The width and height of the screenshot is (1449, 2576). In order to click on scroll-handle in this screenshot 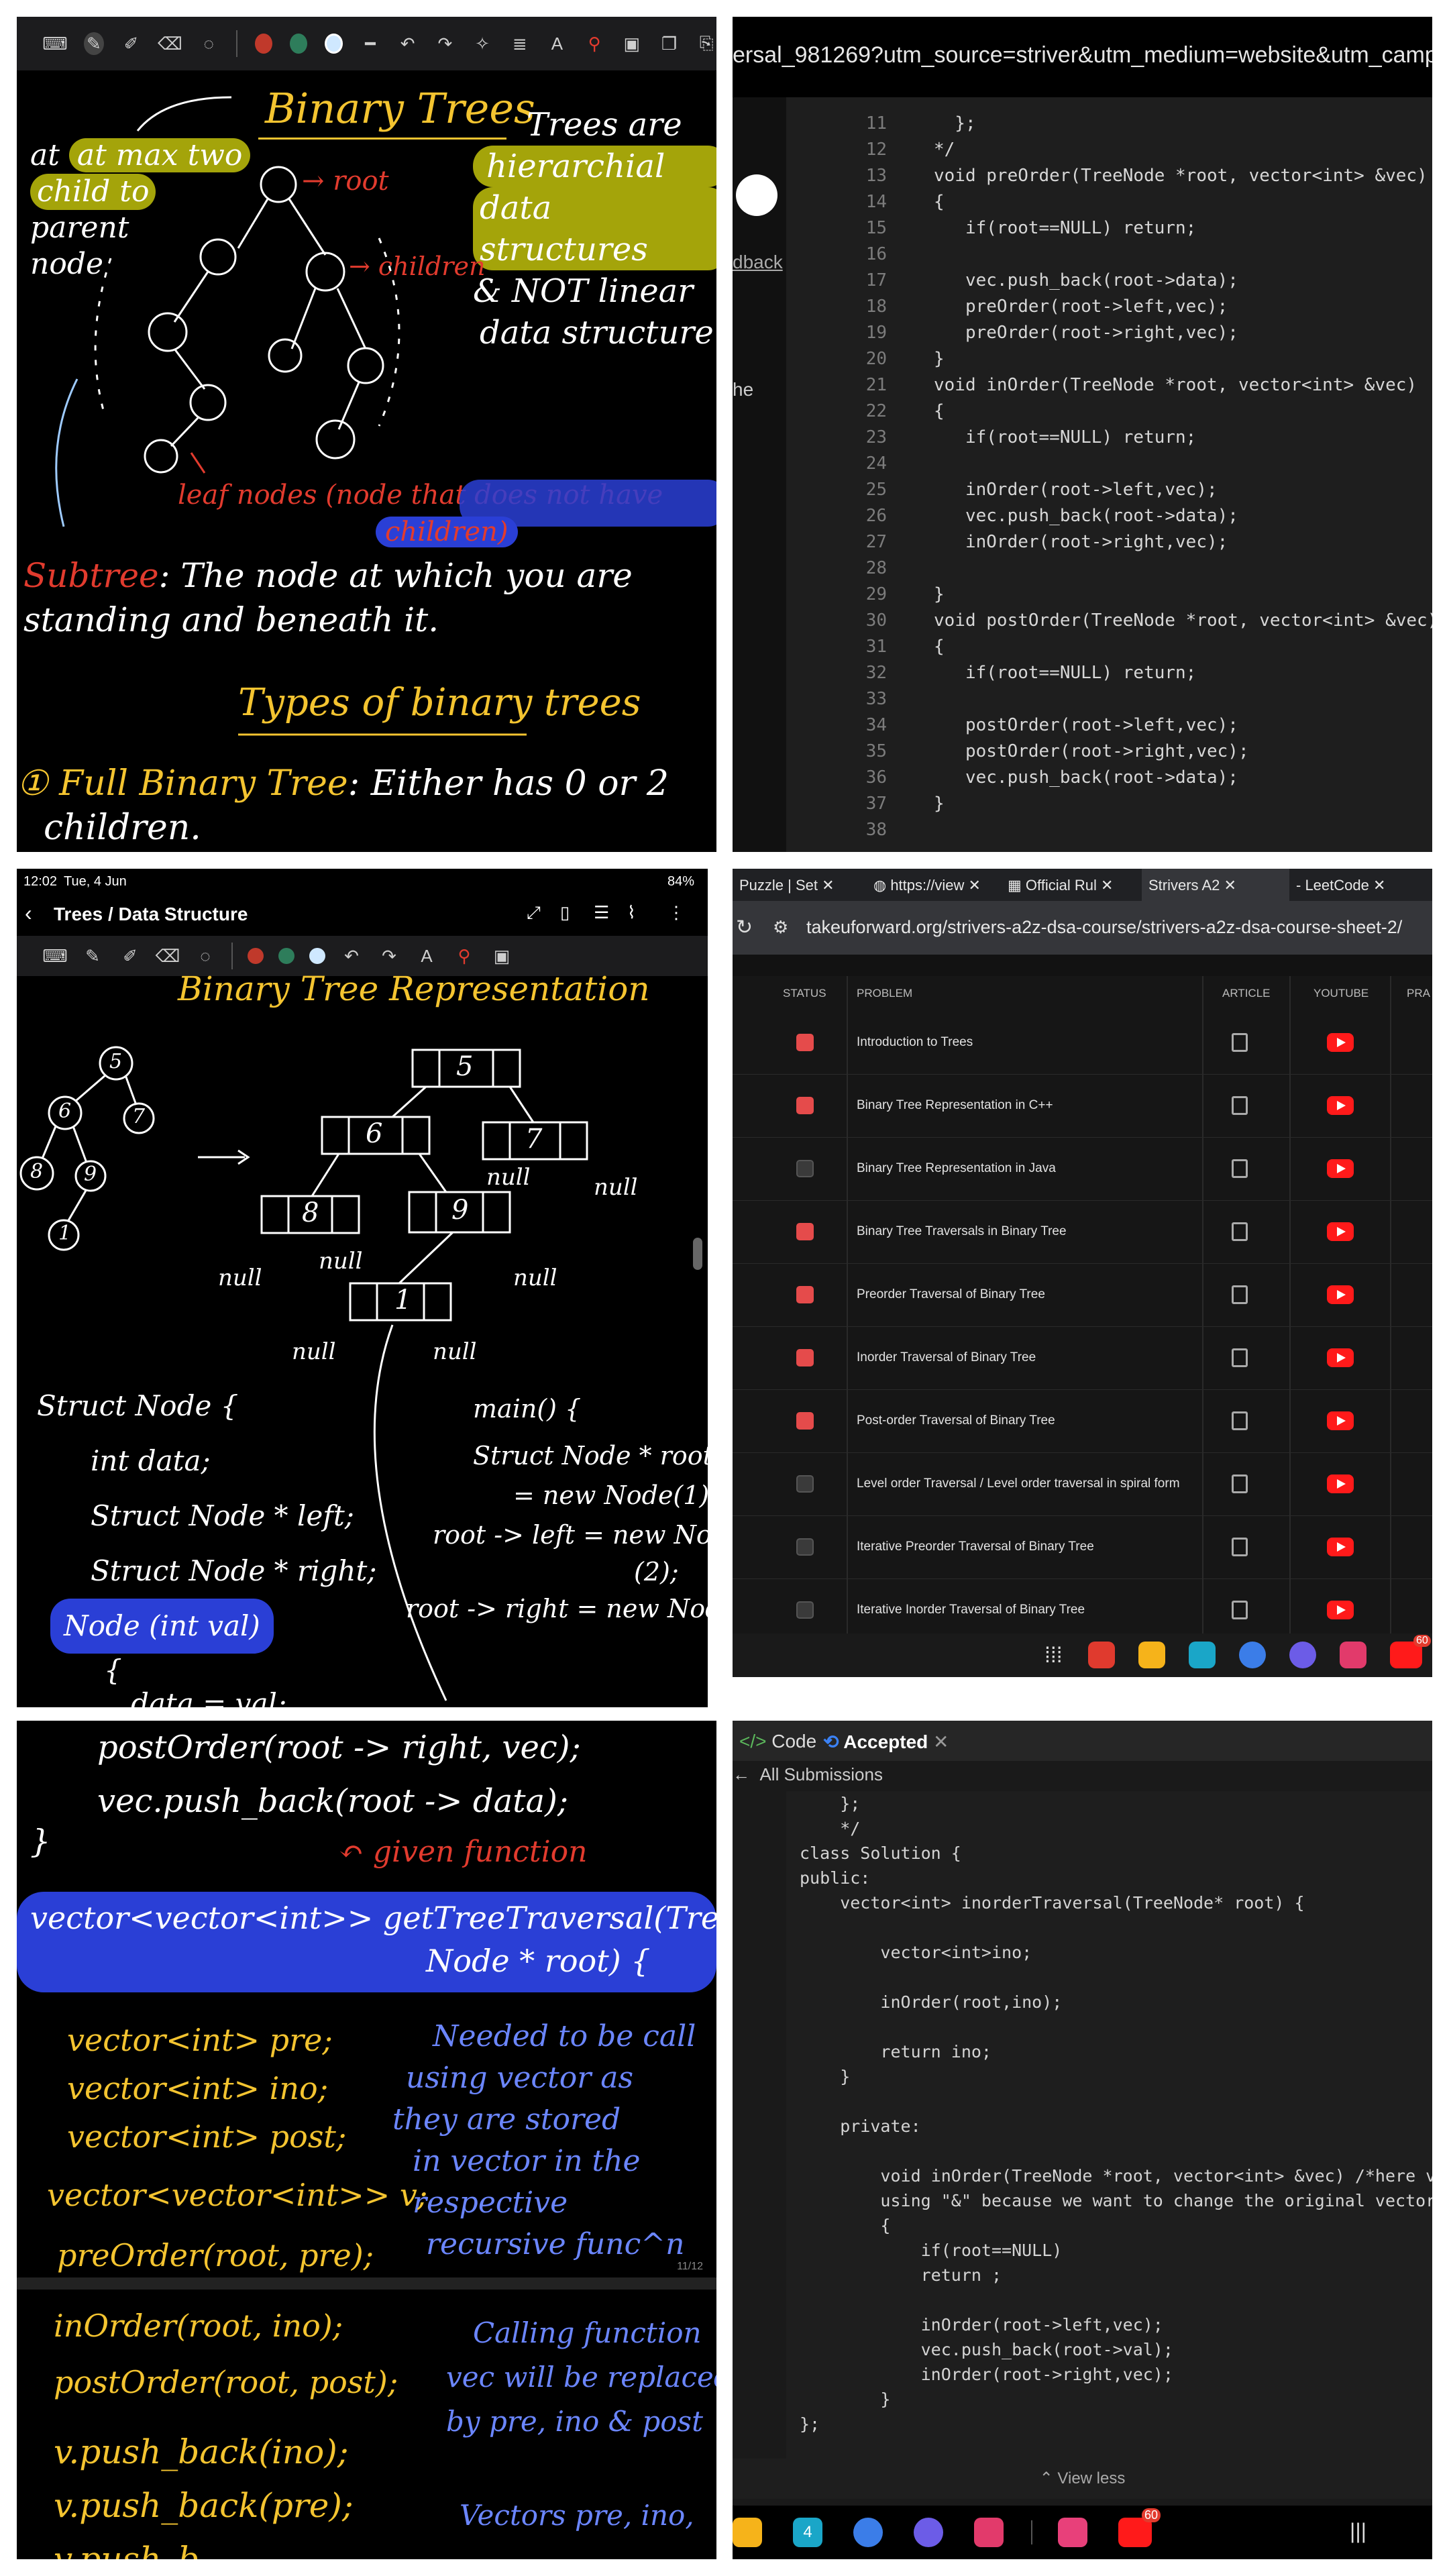, I will do `click(697, 1254)`.